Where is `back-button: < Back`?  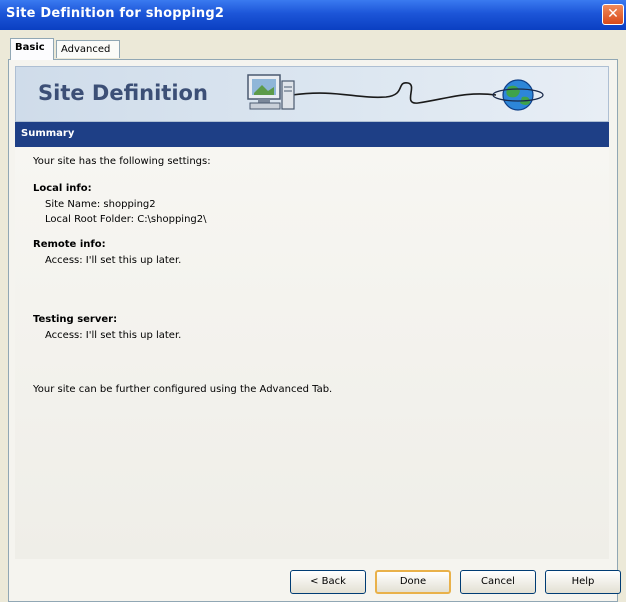 back-button: < Back is located at coordinates (328, 582).